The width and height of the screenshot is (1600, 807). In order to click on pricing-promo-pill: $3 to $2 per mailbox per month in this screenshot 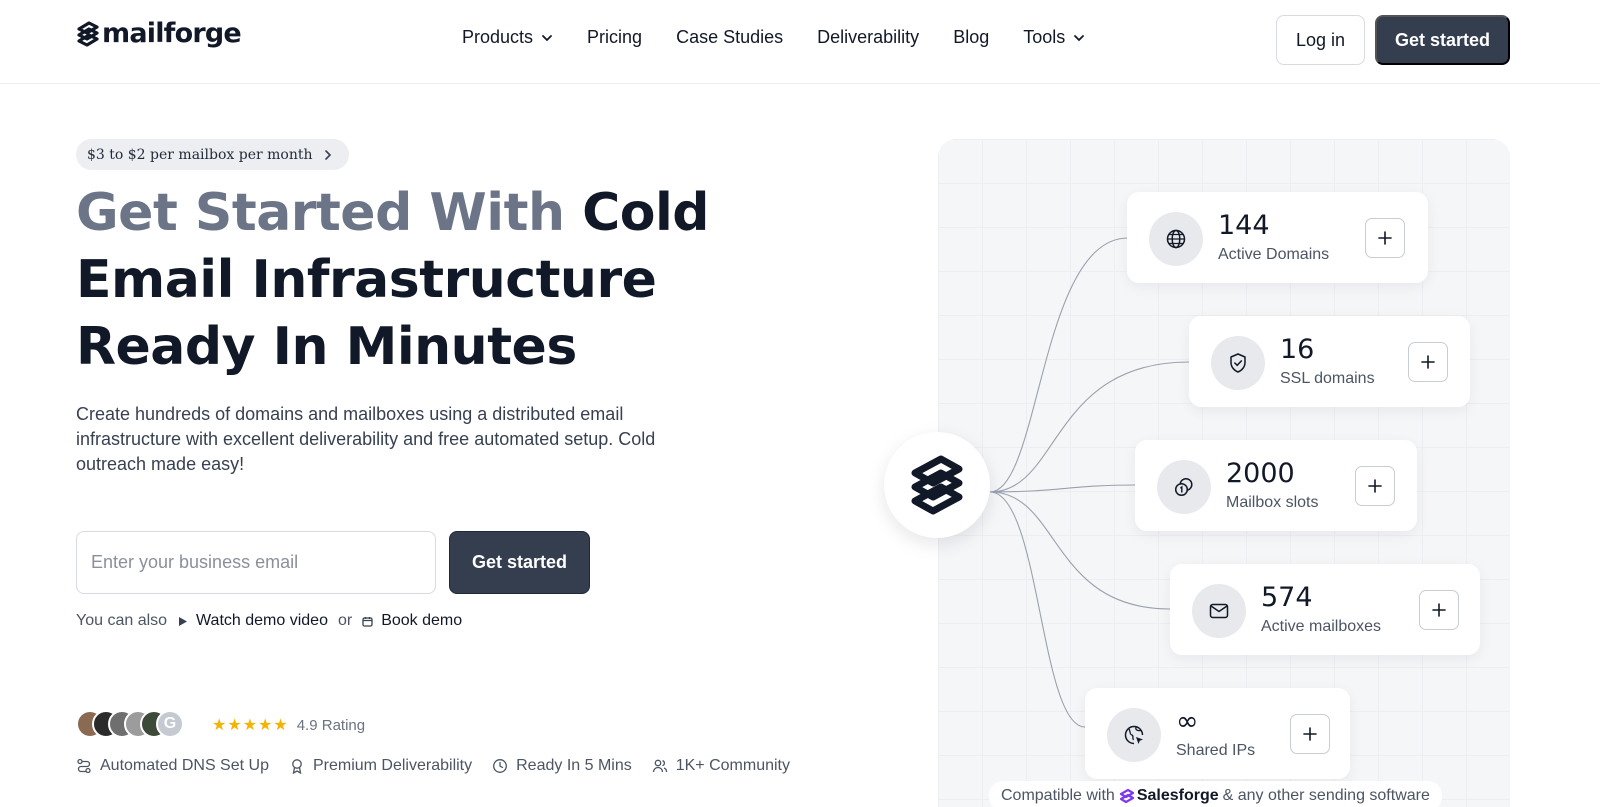, I will do `click(212, 154)`.